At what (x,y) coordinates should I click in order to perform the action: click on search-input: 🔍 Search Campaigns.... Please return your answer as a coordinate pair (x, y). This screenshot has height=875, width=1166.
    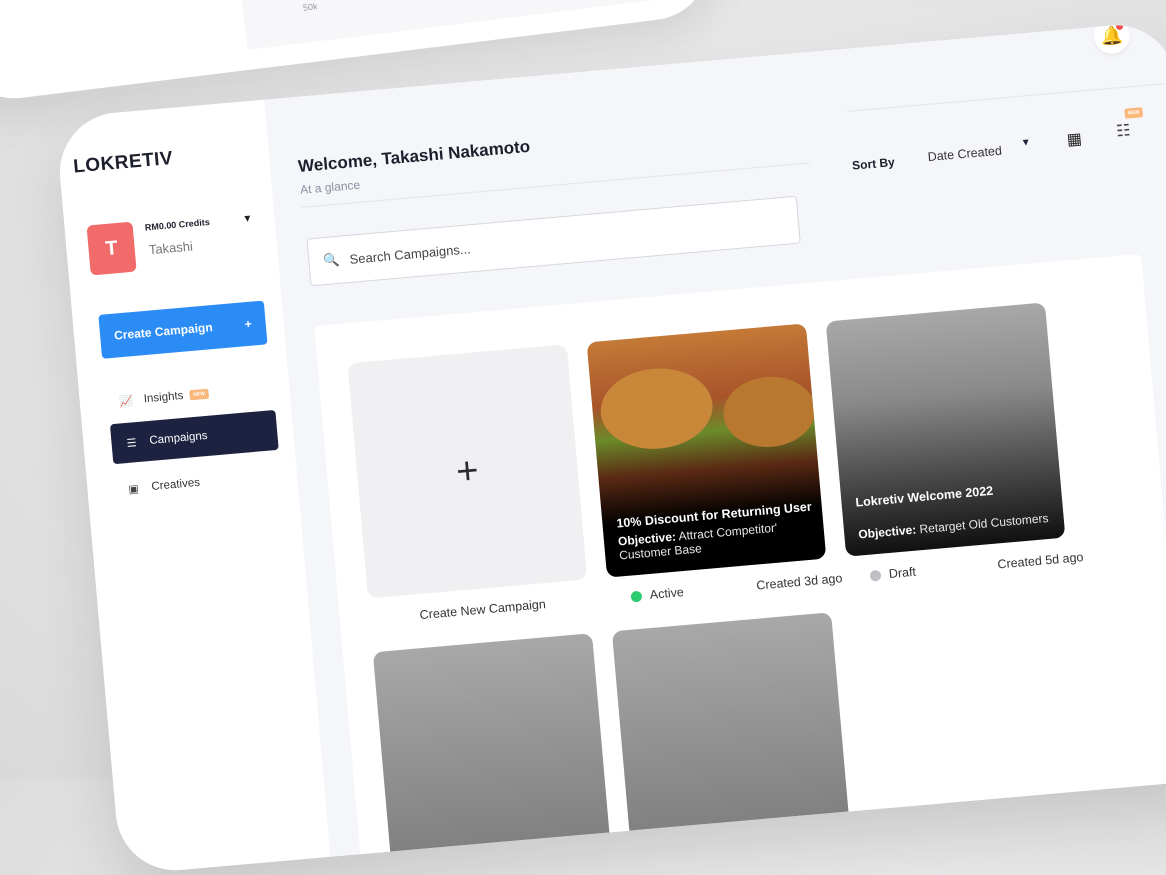
    Looking at the image, I should click on (553, 241).